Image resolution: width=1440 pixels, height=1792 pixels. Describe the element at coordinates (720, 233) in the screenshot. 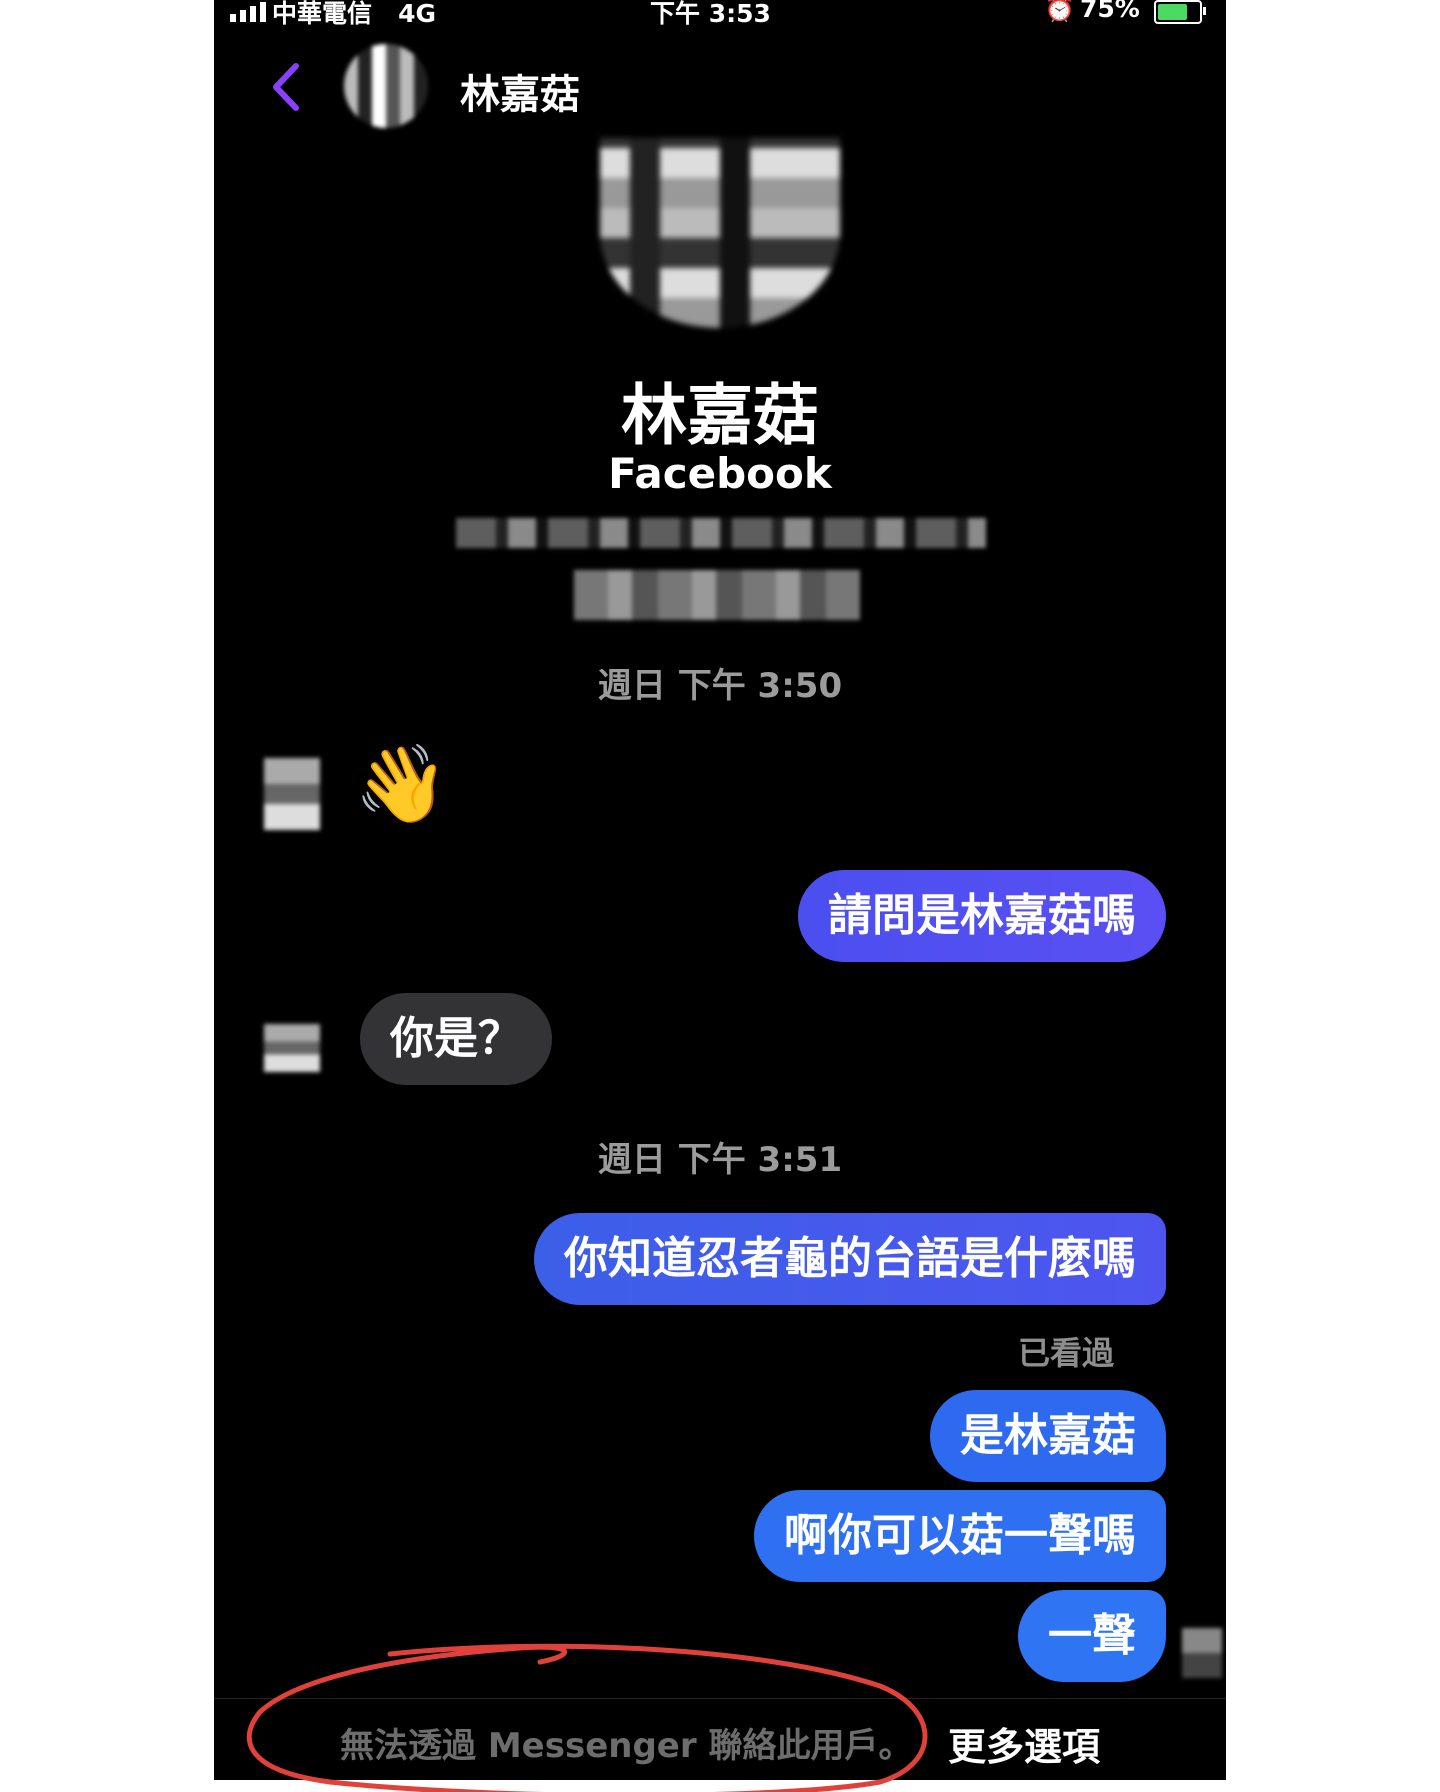

I see `profile-photo` at that location.